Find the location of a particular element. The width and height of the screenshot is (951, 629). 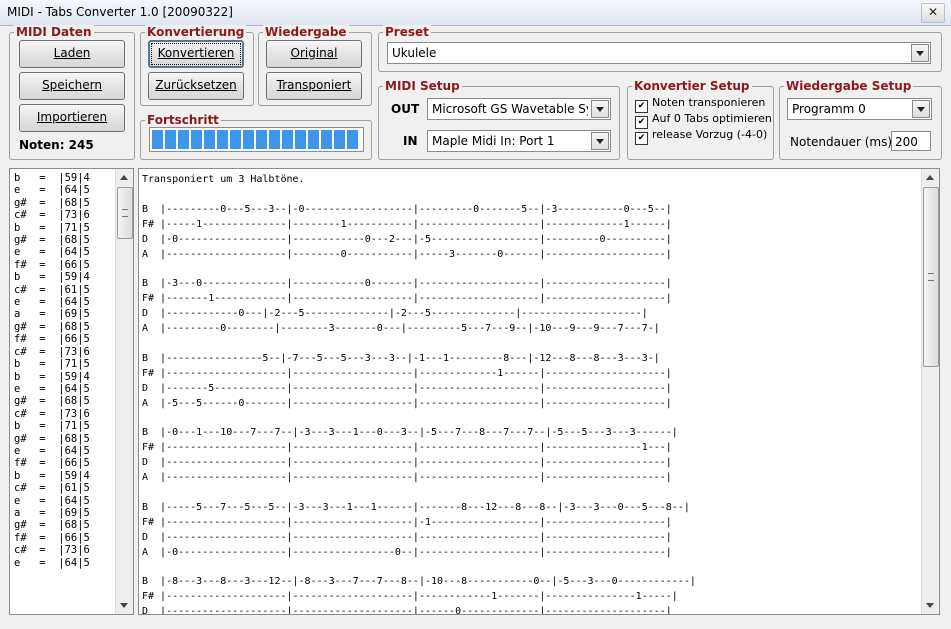

release-checkbox: ✔ release Vorzug (-4-0) is located at coordinates (701, 136).